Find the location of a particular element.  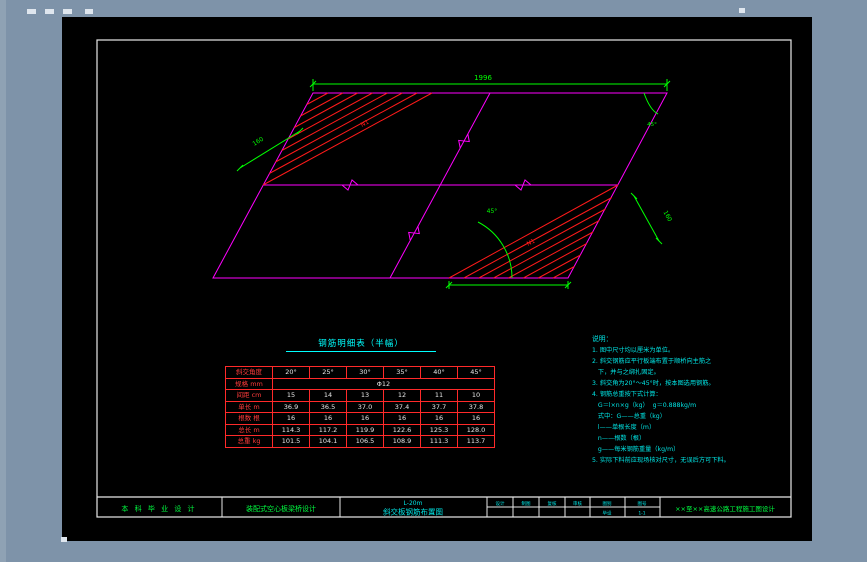

note-line: n——根数（根） is located at coordinates (619, 438).